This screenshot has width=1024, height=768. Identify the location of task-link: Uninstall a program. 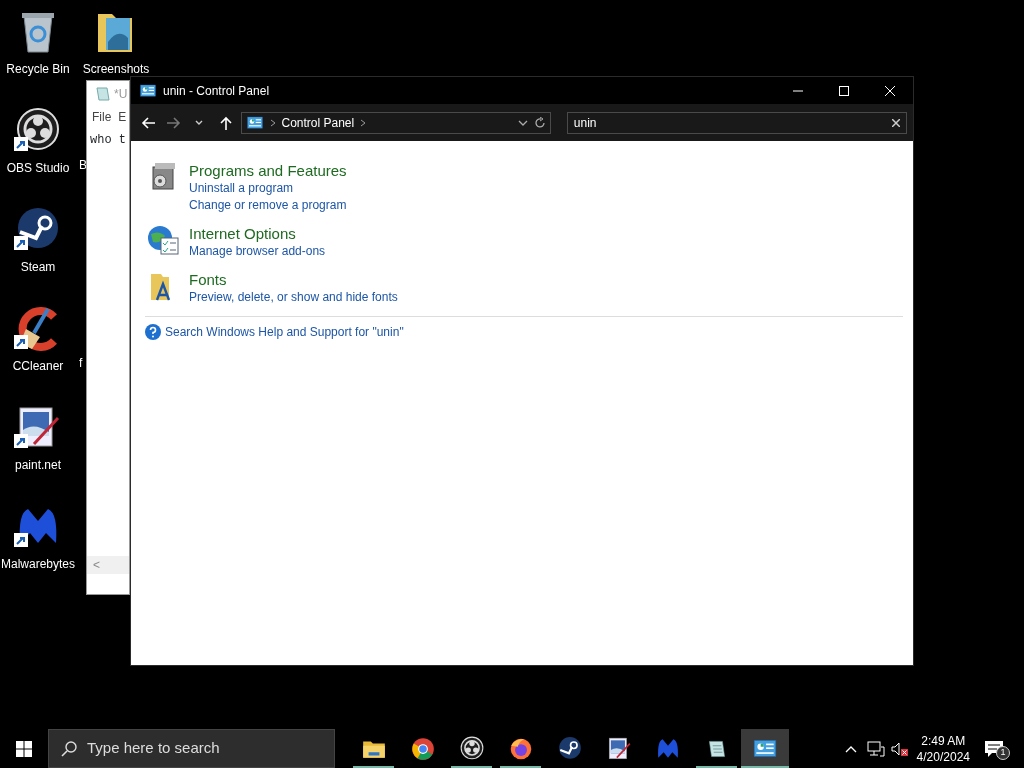
(268, 188).